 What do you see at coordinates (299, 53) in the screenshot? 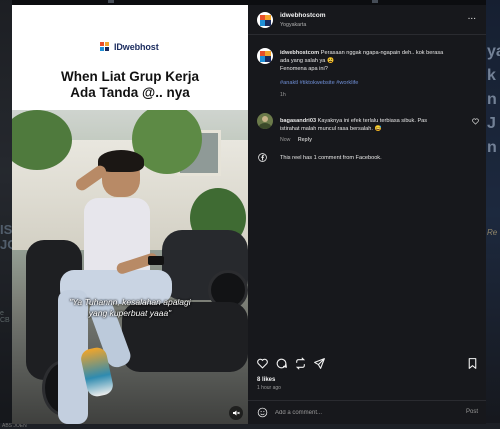
I see `caption-username: idwebhostcom` at bounding box center [299, 53].